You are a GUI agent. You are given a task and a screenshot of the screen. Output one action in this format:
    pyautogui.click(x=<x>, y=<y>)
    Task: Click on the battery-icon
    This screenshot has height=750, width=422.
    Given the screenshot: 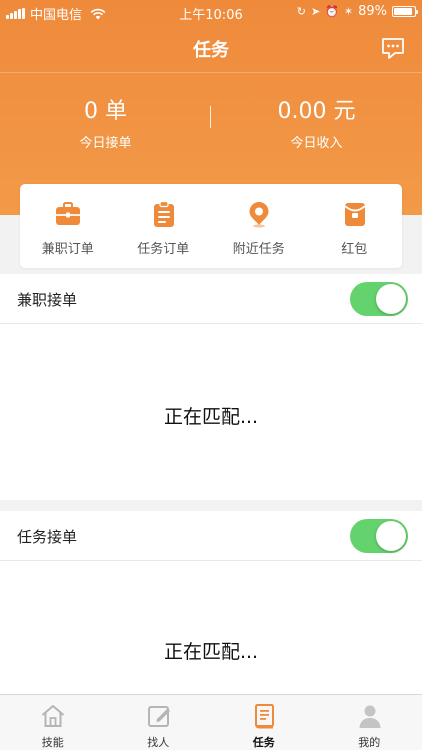 What is the action you would take?
    pyautogui.click(x=405, y=11)
    